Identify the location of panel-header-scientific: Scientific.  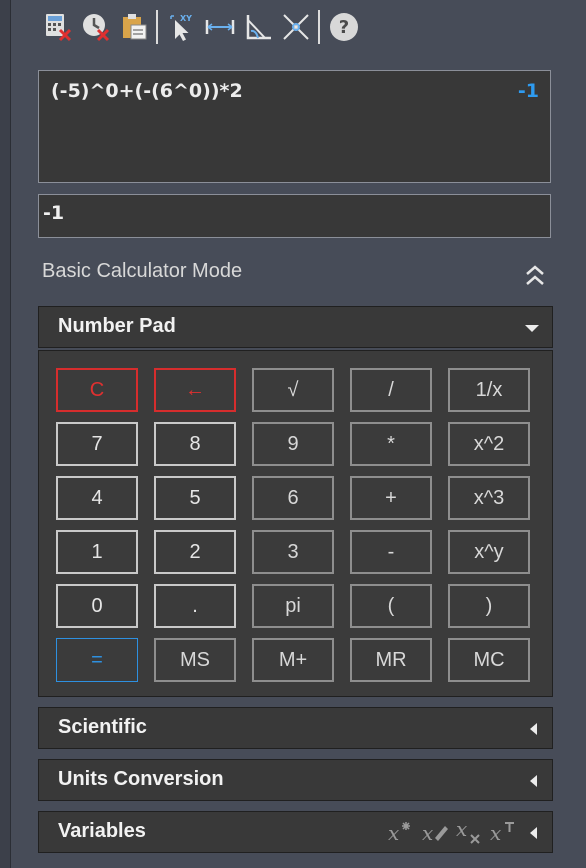
(295, 728).